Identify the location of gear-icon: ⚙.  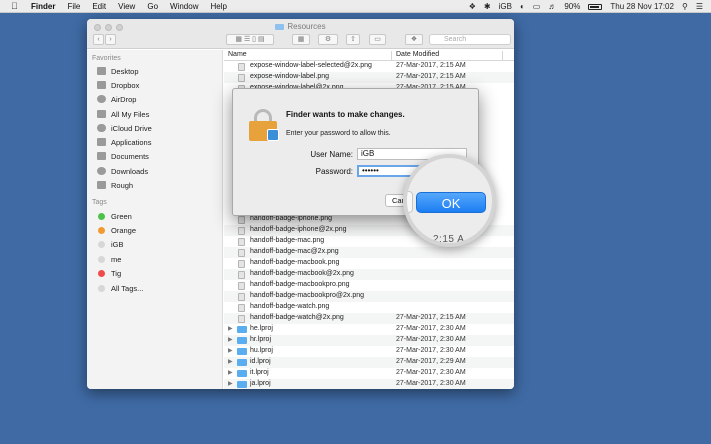
(328, 39).